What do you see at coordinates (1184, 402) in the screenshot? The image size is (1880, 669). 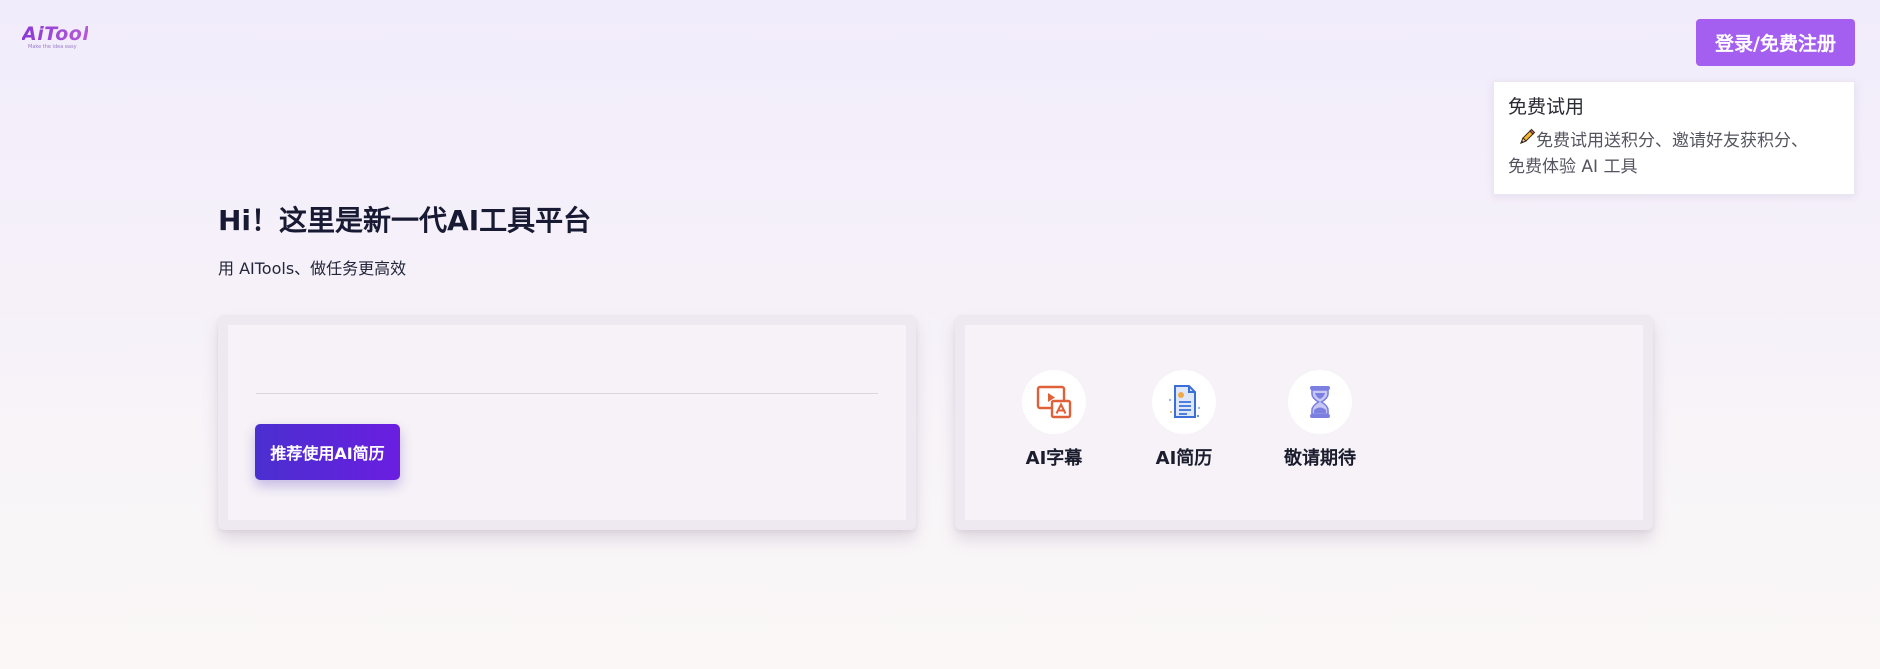 I see `resume-icon` at bounding box center [1184, 402].